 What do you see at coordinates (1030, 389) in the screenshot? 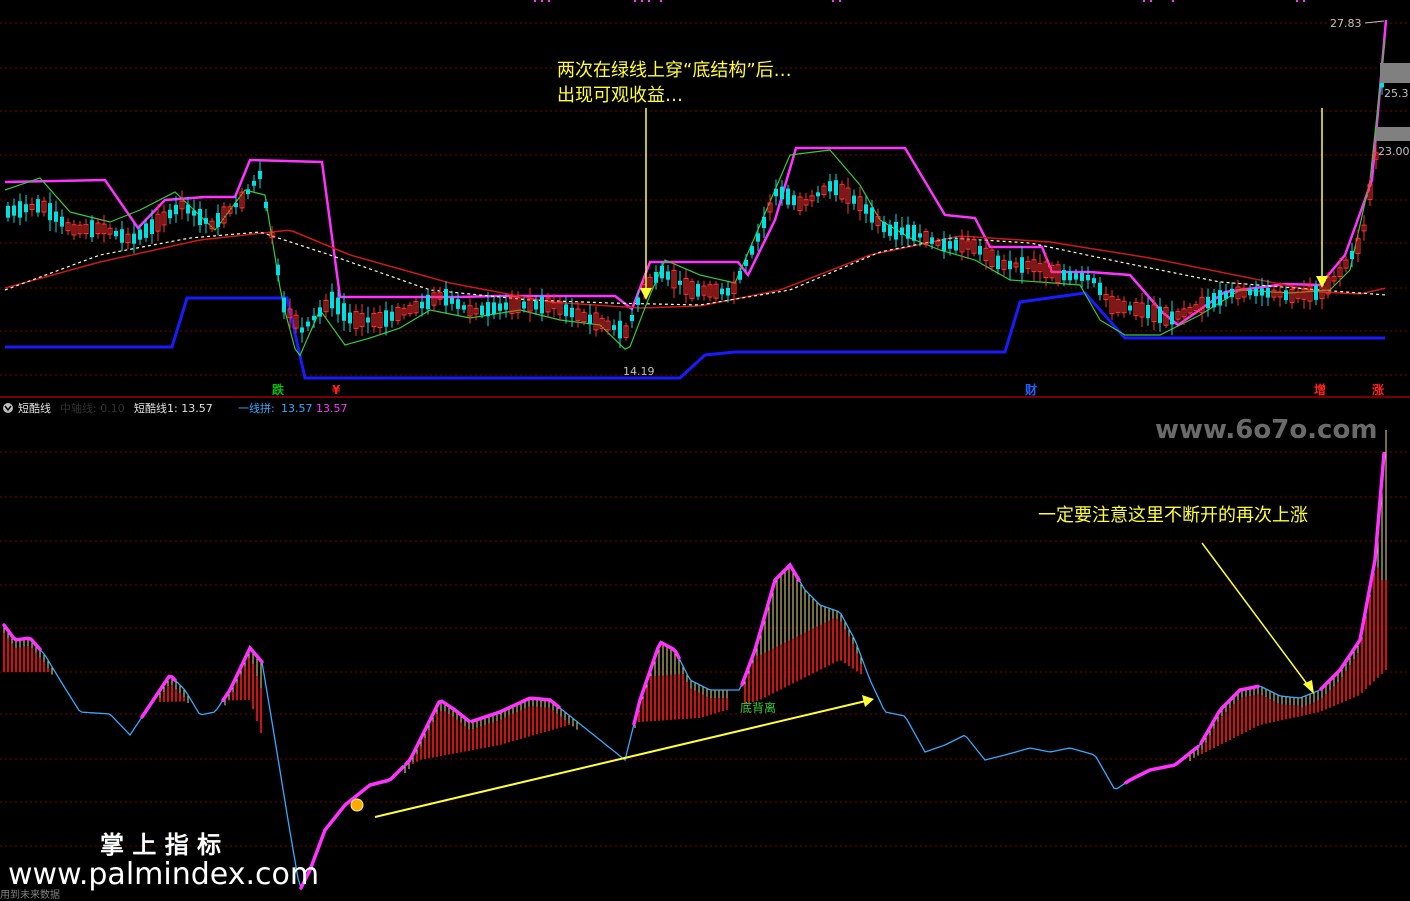
I see `signal-badge-wealth: 财` at bounding box center [1030, 389].